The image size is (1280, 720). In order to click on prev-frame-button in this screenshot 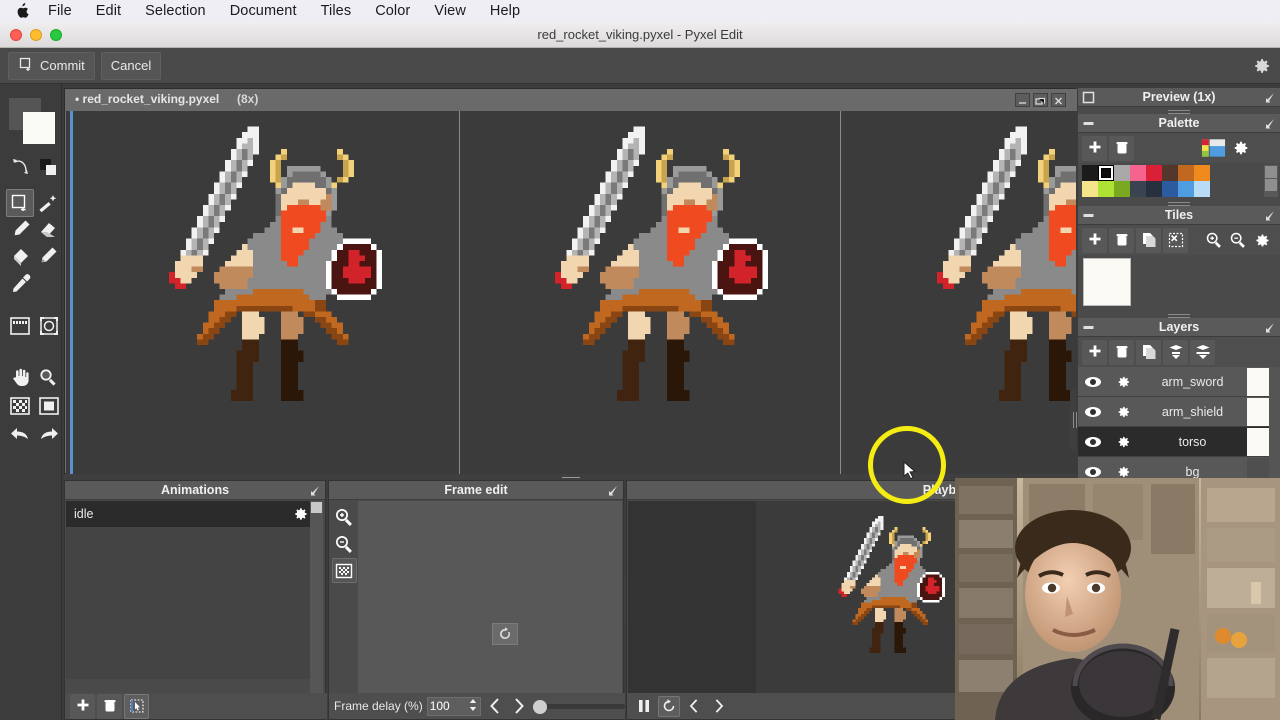, I will do `click(694, 706)`.